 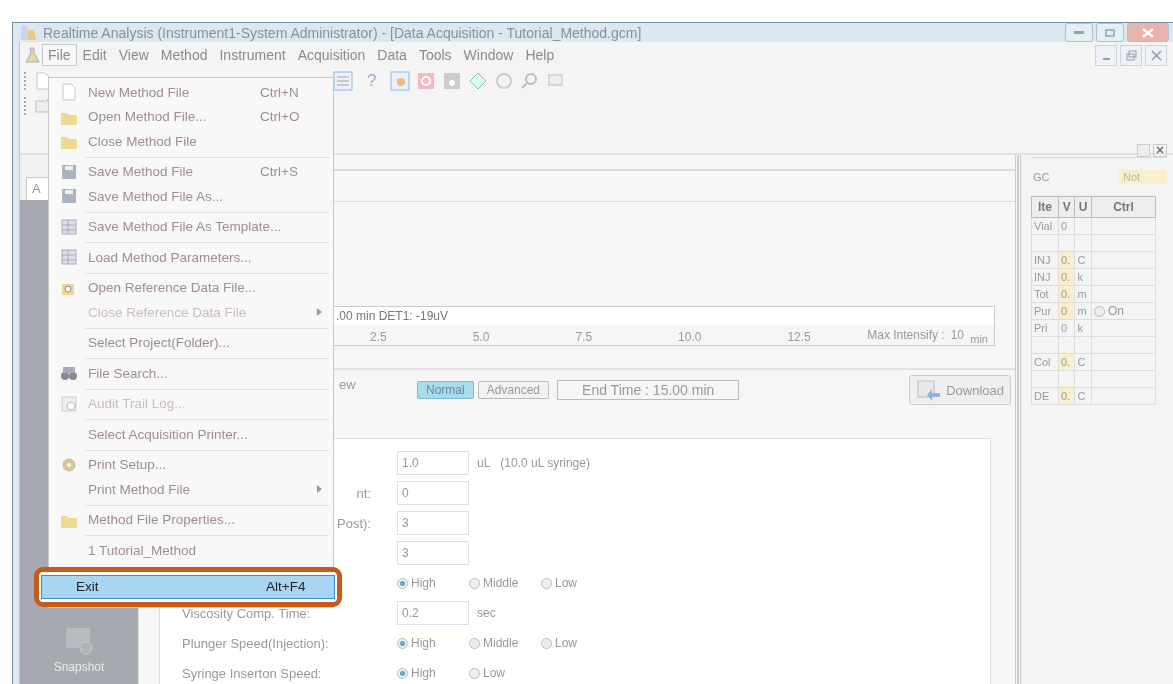 What do you see at coordinates (1083, 311) in the screenshot?
I see `table-cell: m` at bounding box center [1083, 311].